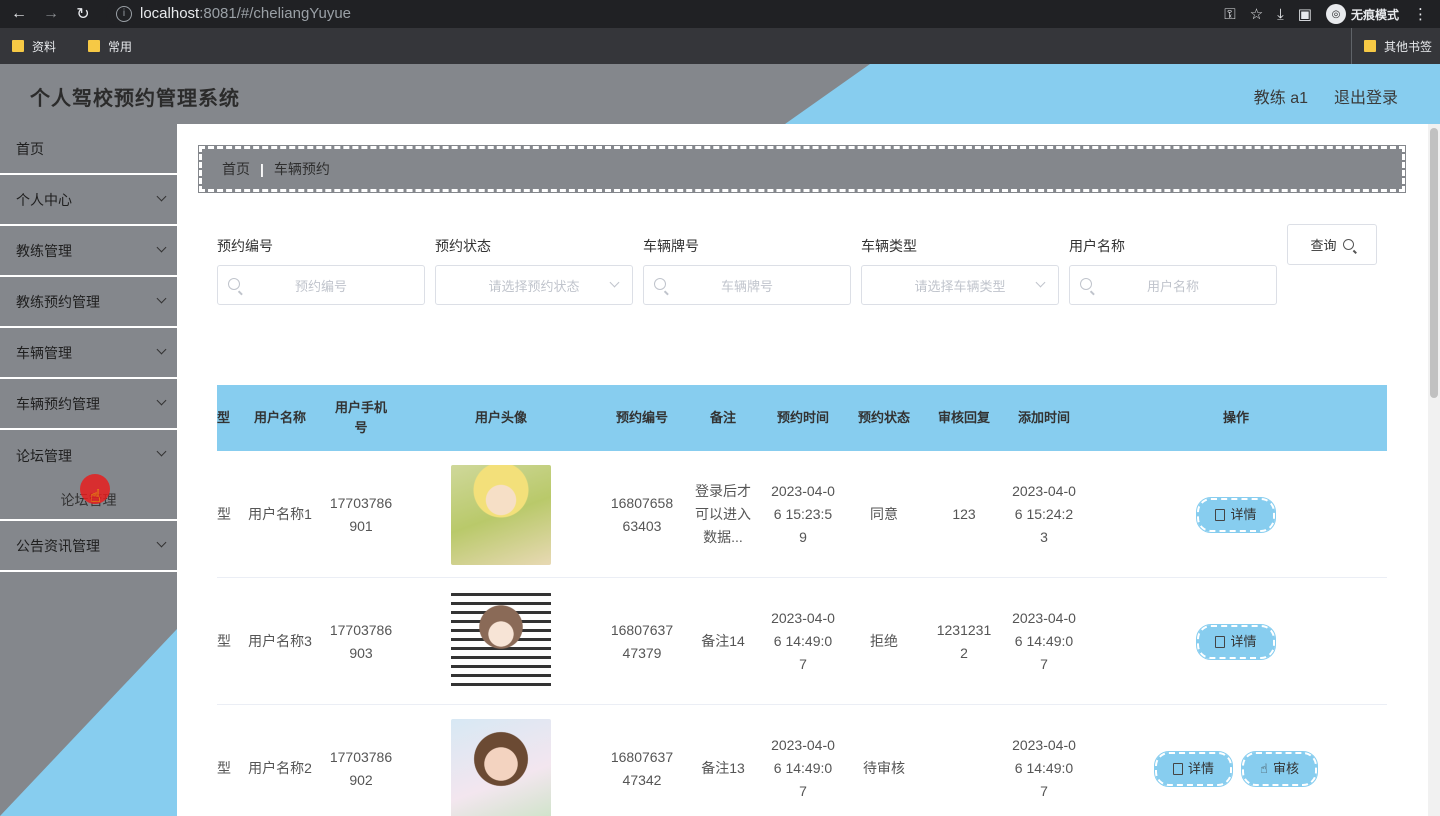  I want to click on sidebar-item-label: 教练管理, so click(44, 250).